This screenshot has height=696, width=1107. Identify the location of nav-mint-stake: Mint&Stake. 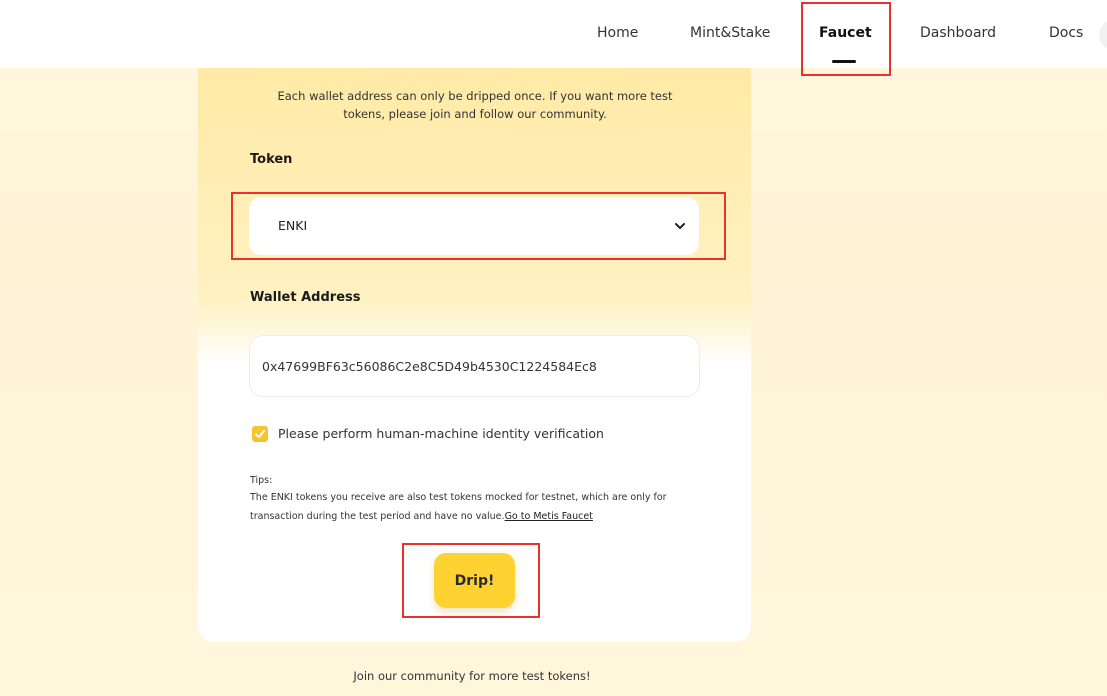
(730, 33).